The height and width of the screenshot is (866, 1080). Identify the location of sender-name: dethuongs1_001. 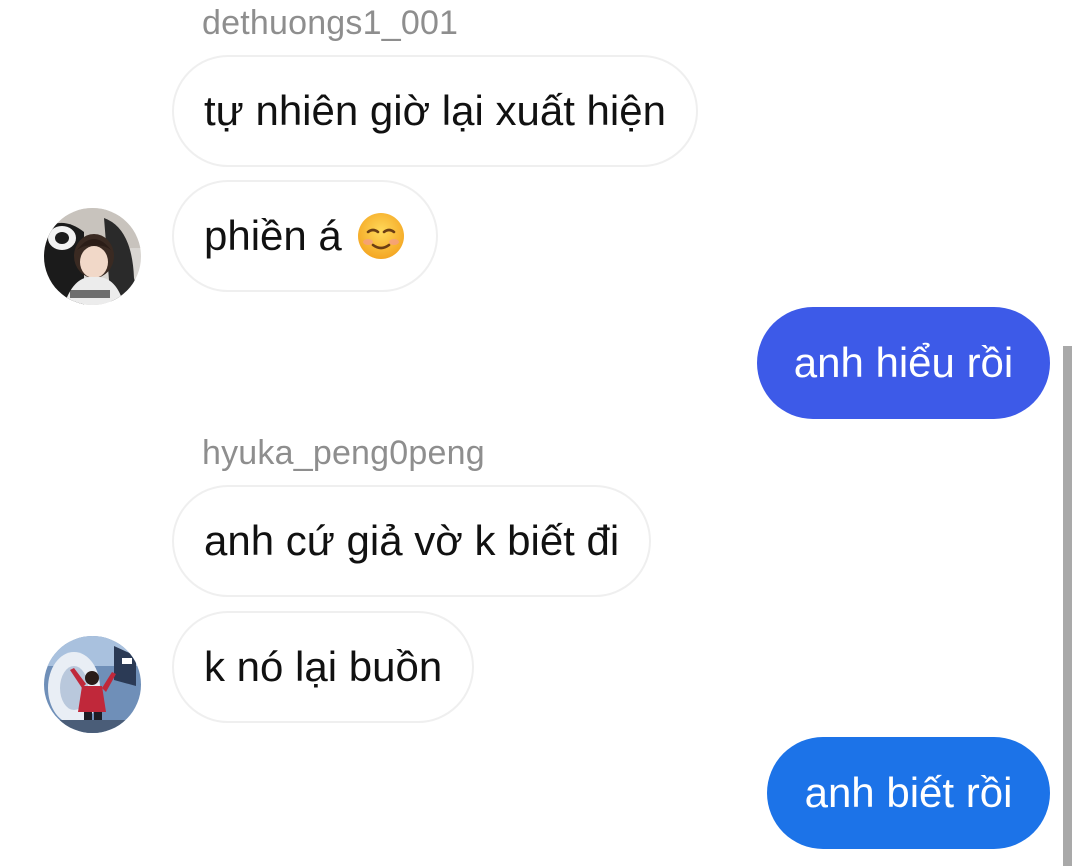
(330, 23).